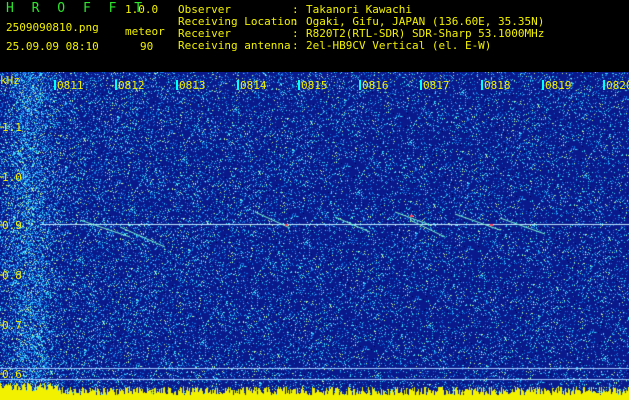 Image resolution: width=629 pixels, height=400 pixels. Describe the element at coordinates (399, 45) in the screenshot. I see `antenna-value: 2el-HB9CV Vertical (el. E-W)` at that location.